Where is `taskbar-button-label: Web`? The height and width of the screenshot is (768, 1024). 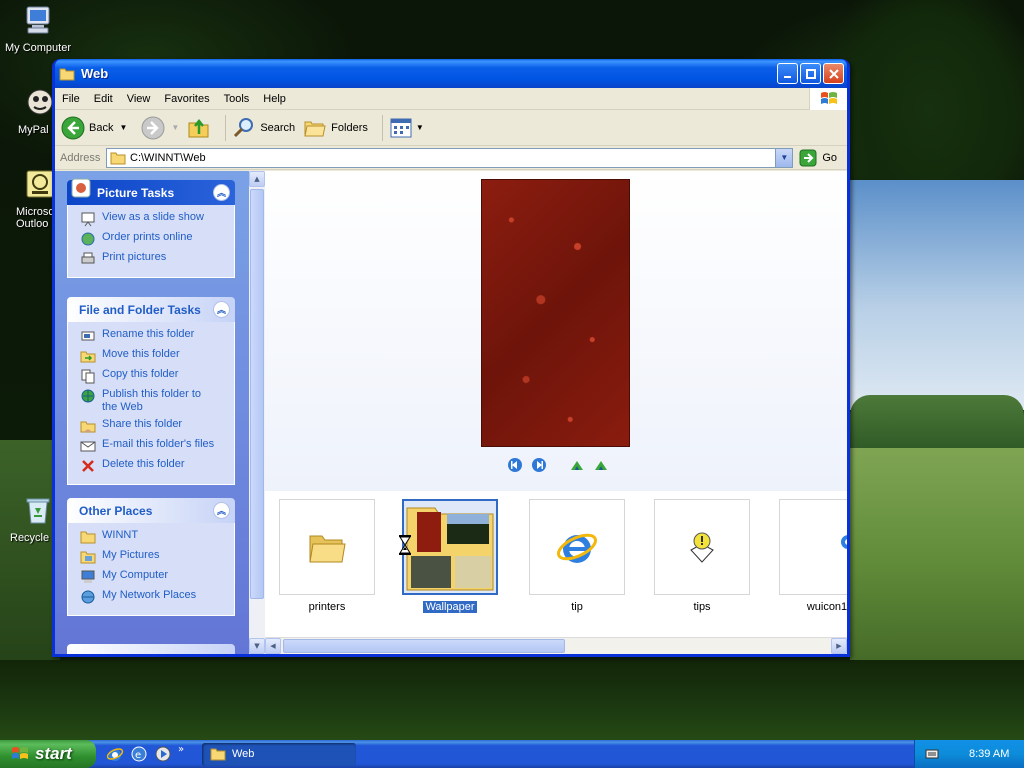 taskbar-button-label: Web is located at coordinates (243, 754).